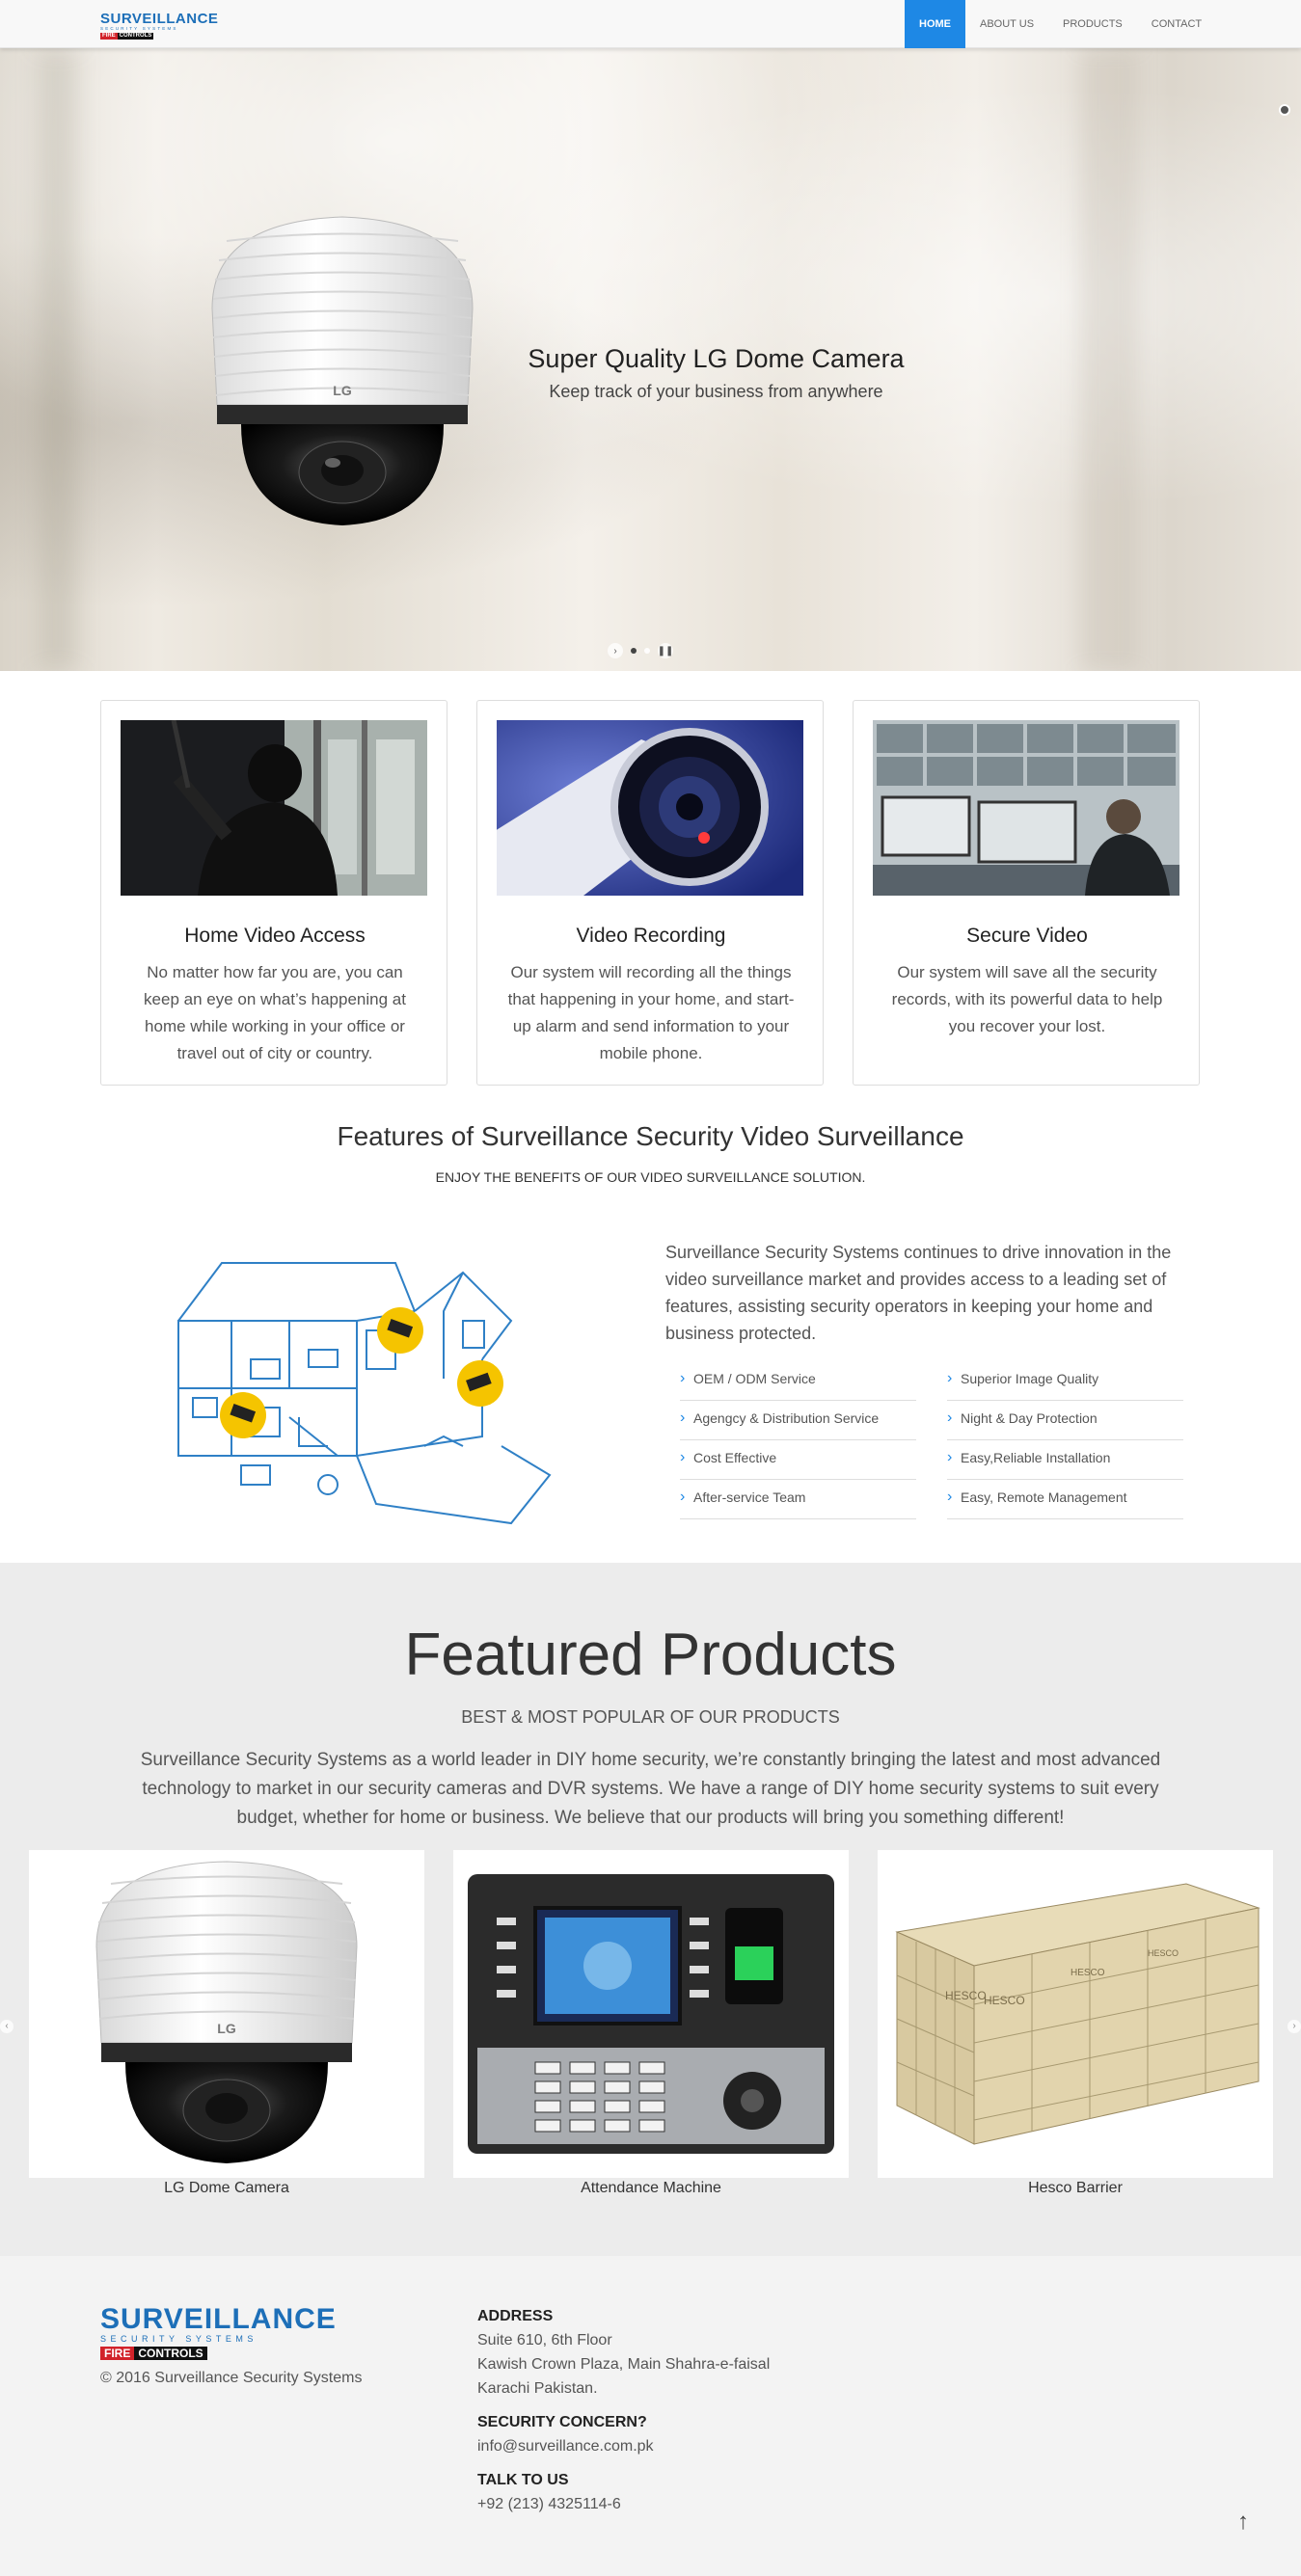 Image resolution: width=1301 pixels, height=2576 pixels. I want to click on product-card-lg-dome-camera: LG, so click(226, 2014).